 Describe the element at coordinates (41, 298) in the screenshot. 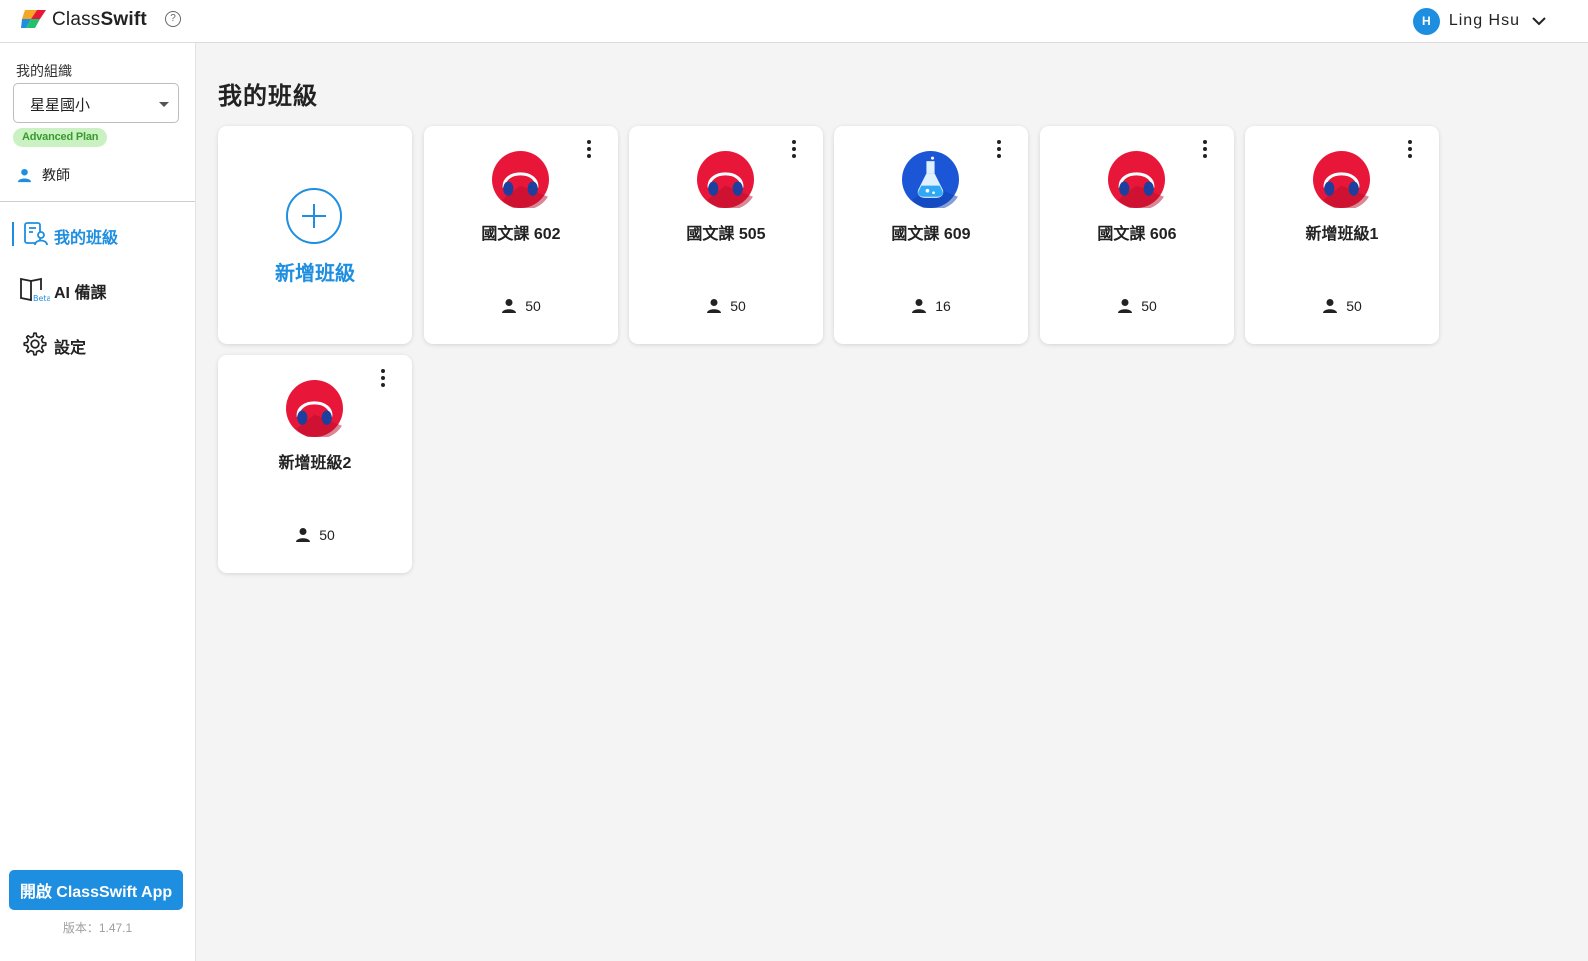

I see `beta-badge: Beta` at that location.